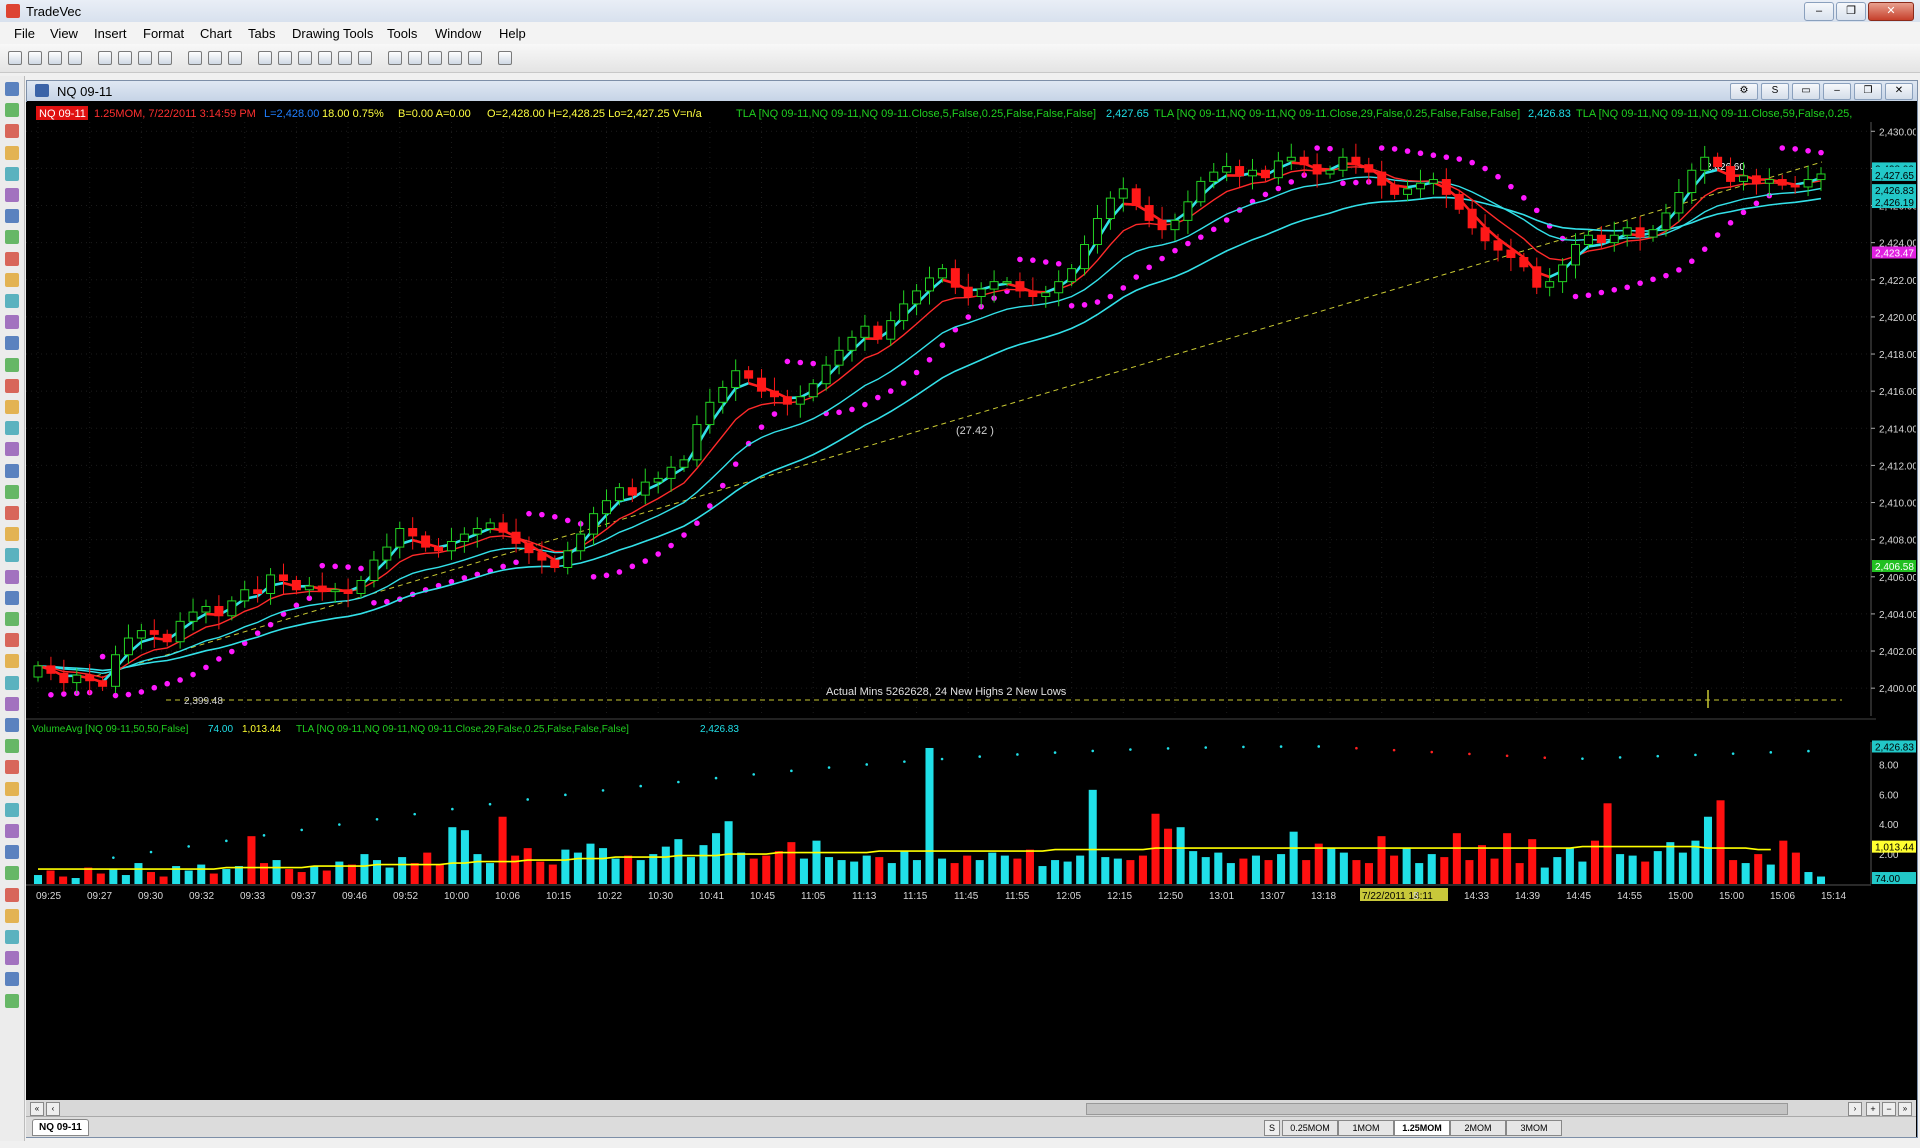 This screenshot has width=1920, height=1148. Describe the element at coordinates (325, 58) in the screenshot. I see `zoom-out-icon` at that location.